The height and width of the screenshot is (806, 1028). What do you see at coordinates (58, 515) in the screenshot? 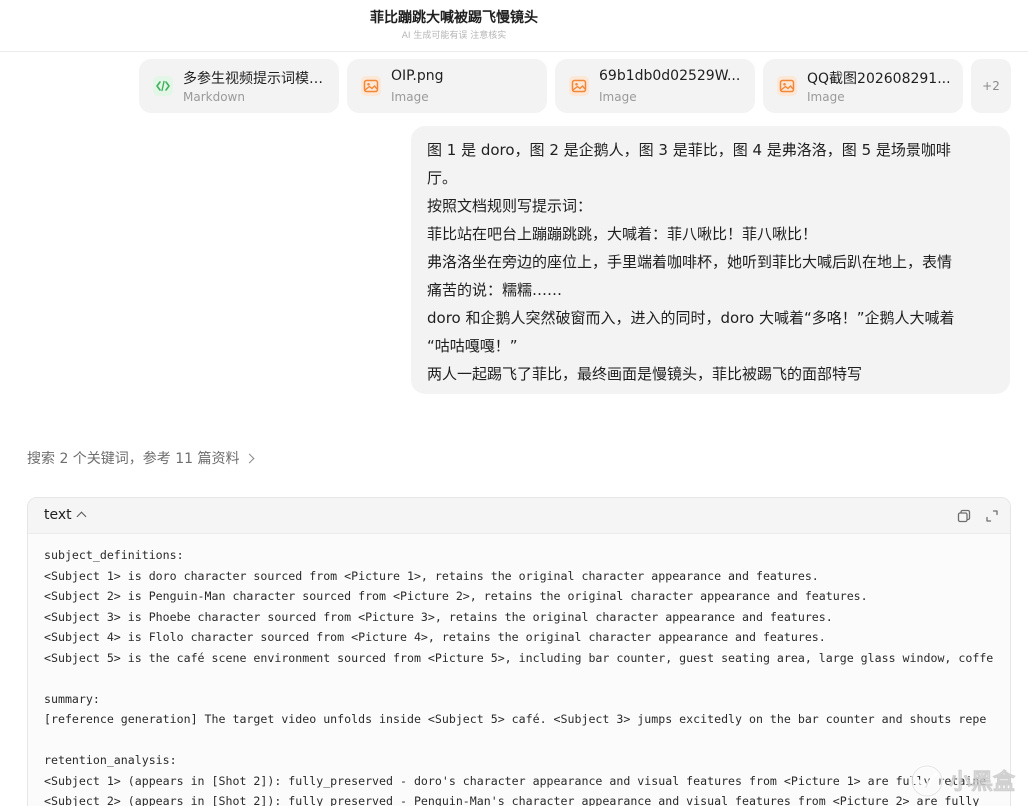
I see `code-language-label: text` at bounding box center [58, 515].